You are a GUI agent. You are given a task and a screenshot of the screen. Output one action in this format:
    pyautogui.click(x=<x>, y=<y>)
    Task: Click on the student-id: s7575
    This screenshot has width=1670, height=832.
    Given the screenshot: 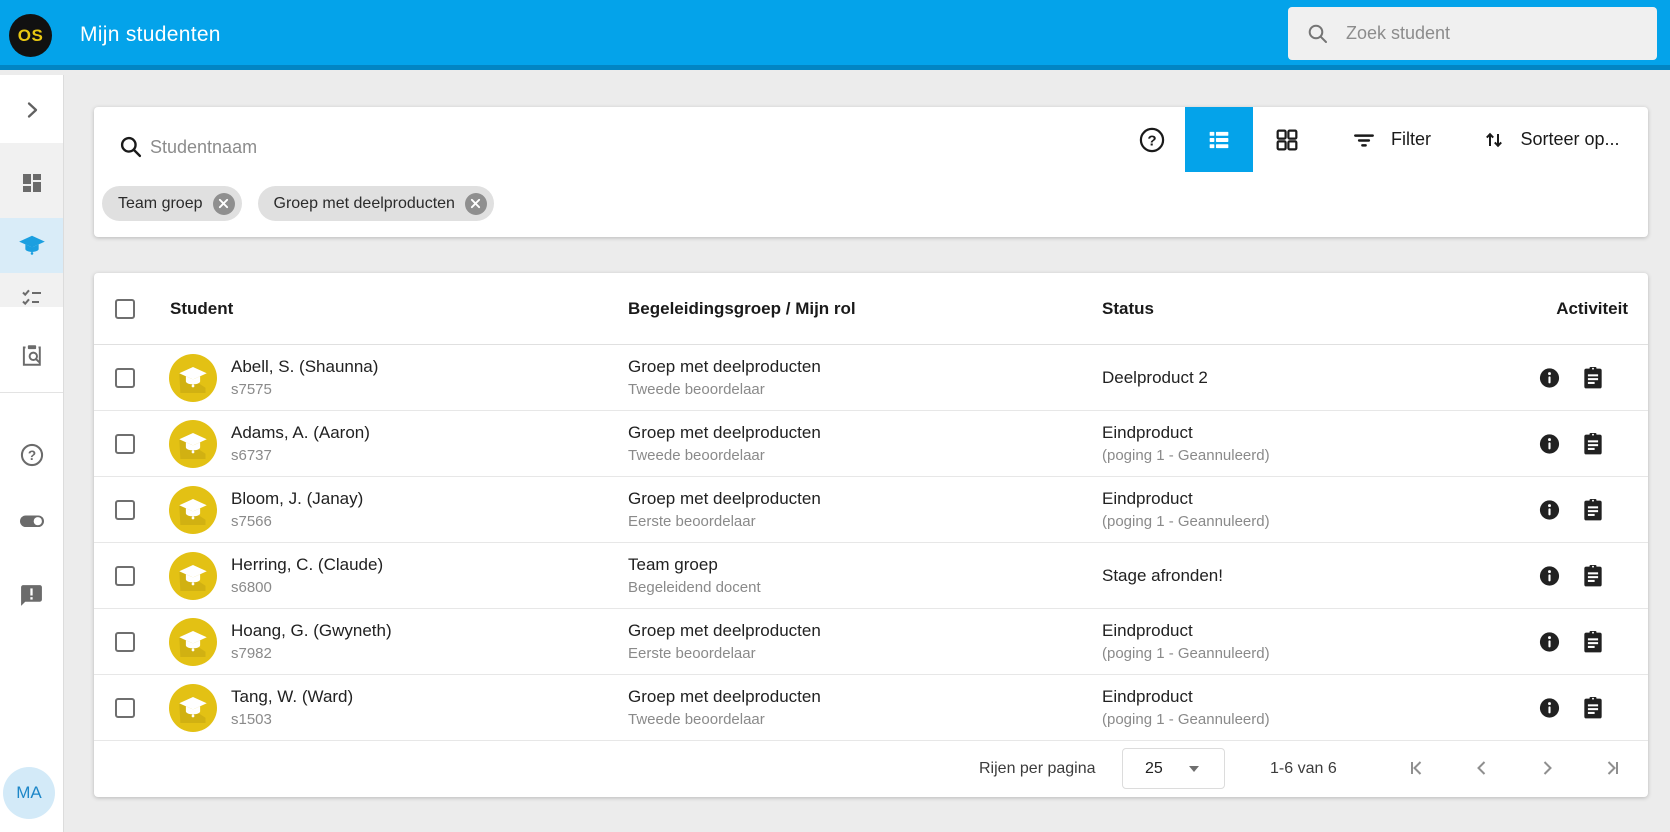 What is the action you would take?
    pyautogui.click(x=251, y=389)
    